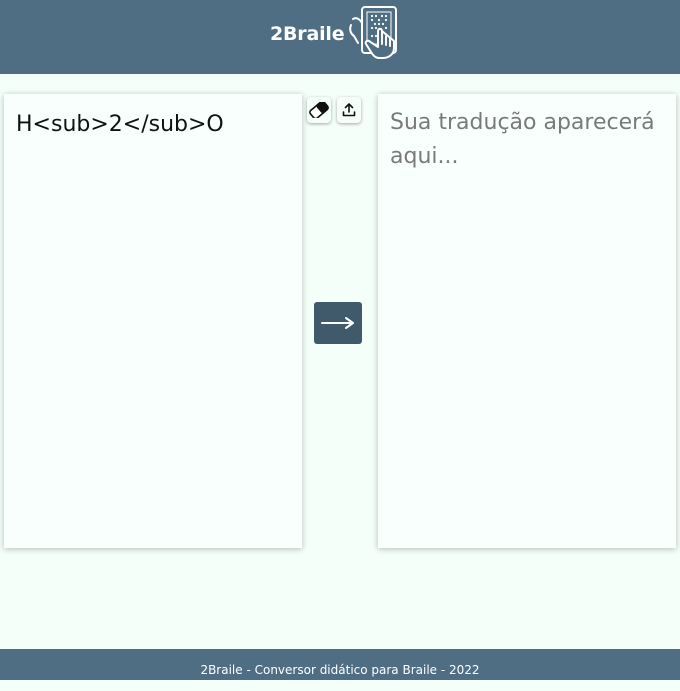  I want to click on app-header: 2Braile, so click(340, 37).